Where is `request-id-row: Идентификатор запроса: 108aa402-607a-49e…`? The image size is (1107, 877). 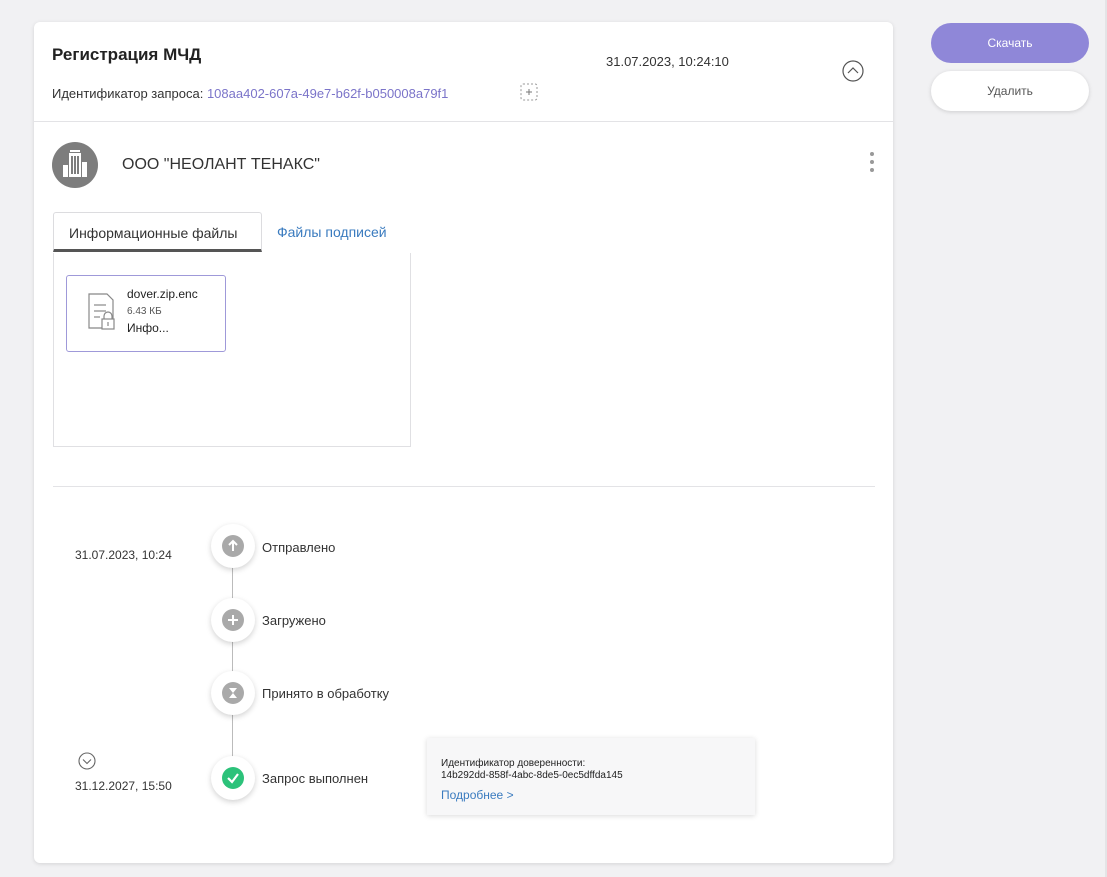
request-id-row: Идентификатор запроса: 108aa402-607a-49e… is located at coordinates (250, 93).